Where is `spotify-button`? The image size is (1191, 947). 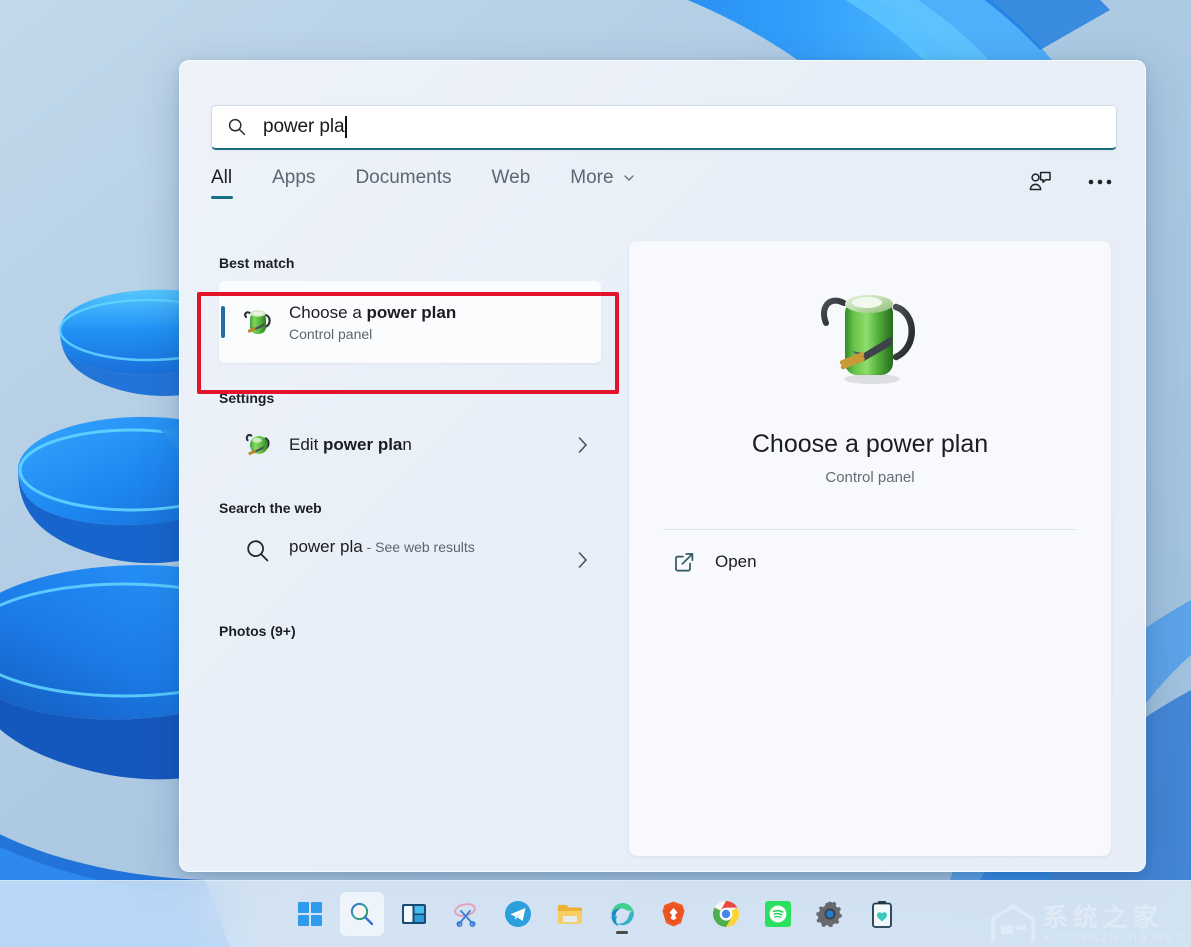
spotify-button is located at coordinates (778, 914).